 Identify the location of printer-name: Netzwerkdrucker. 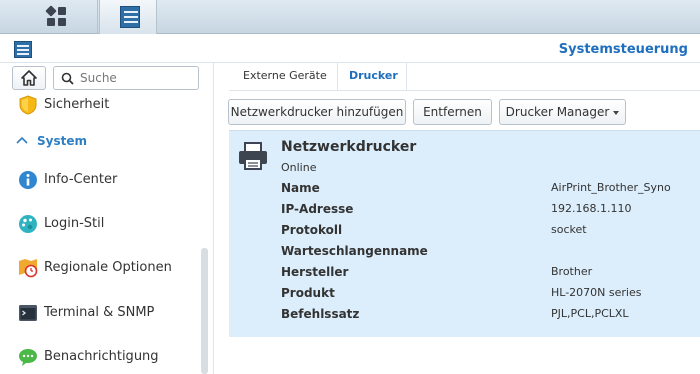
(349, 147).